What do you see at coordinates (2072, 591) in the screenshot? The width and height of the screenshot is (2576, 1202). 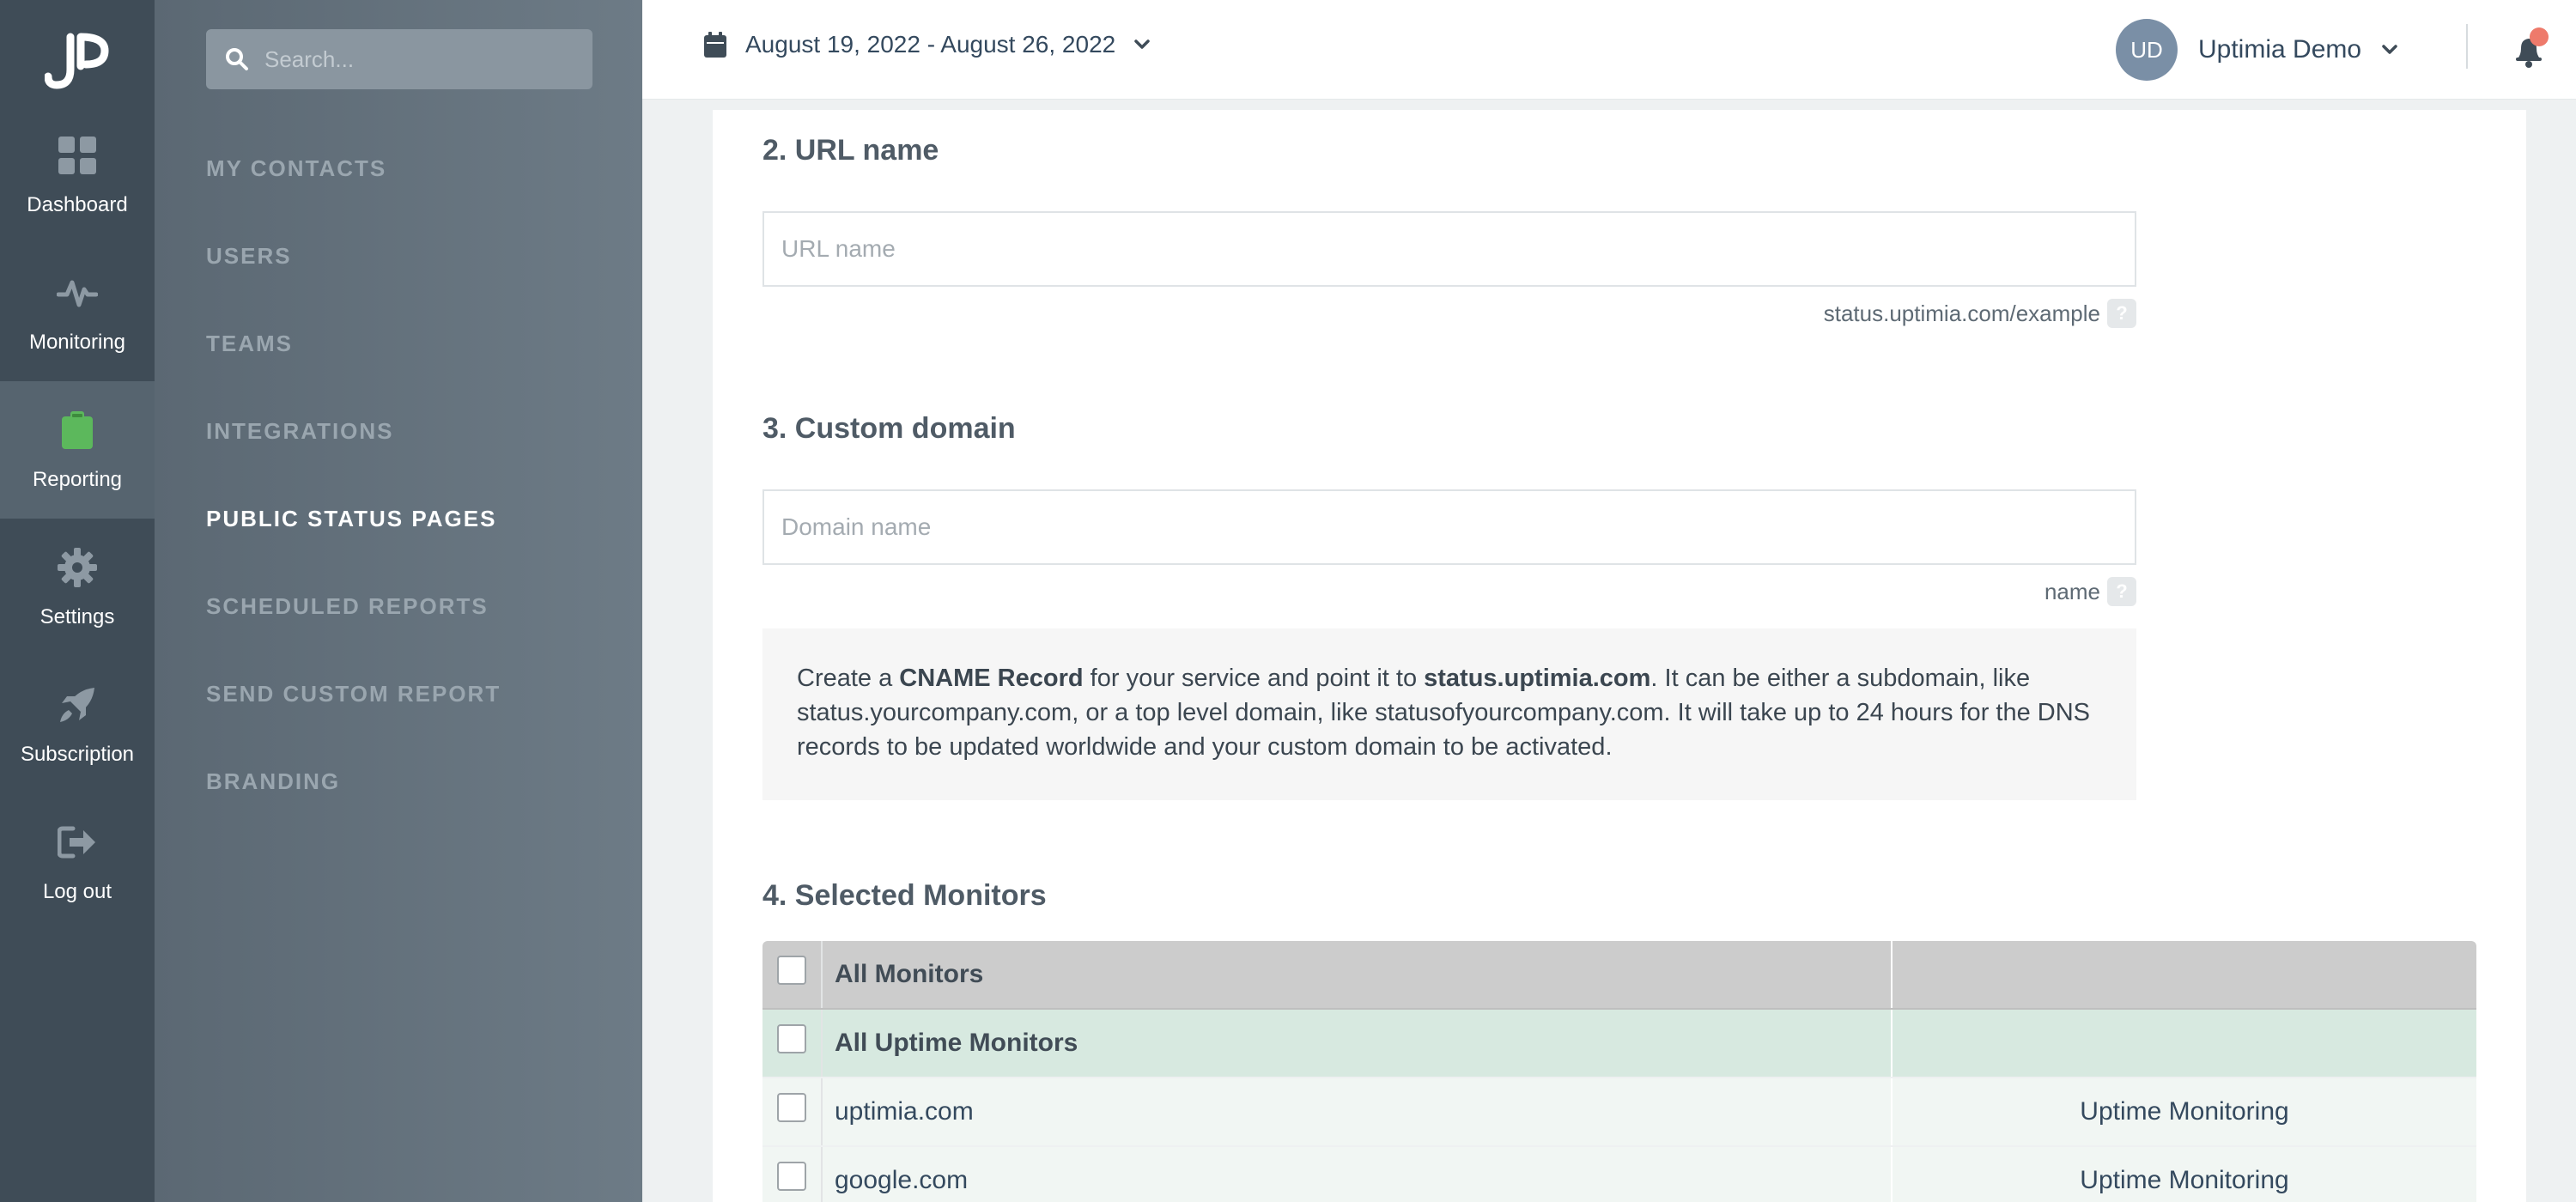 I see `domain-hint-text: name` at bounding box center [2072, 591].